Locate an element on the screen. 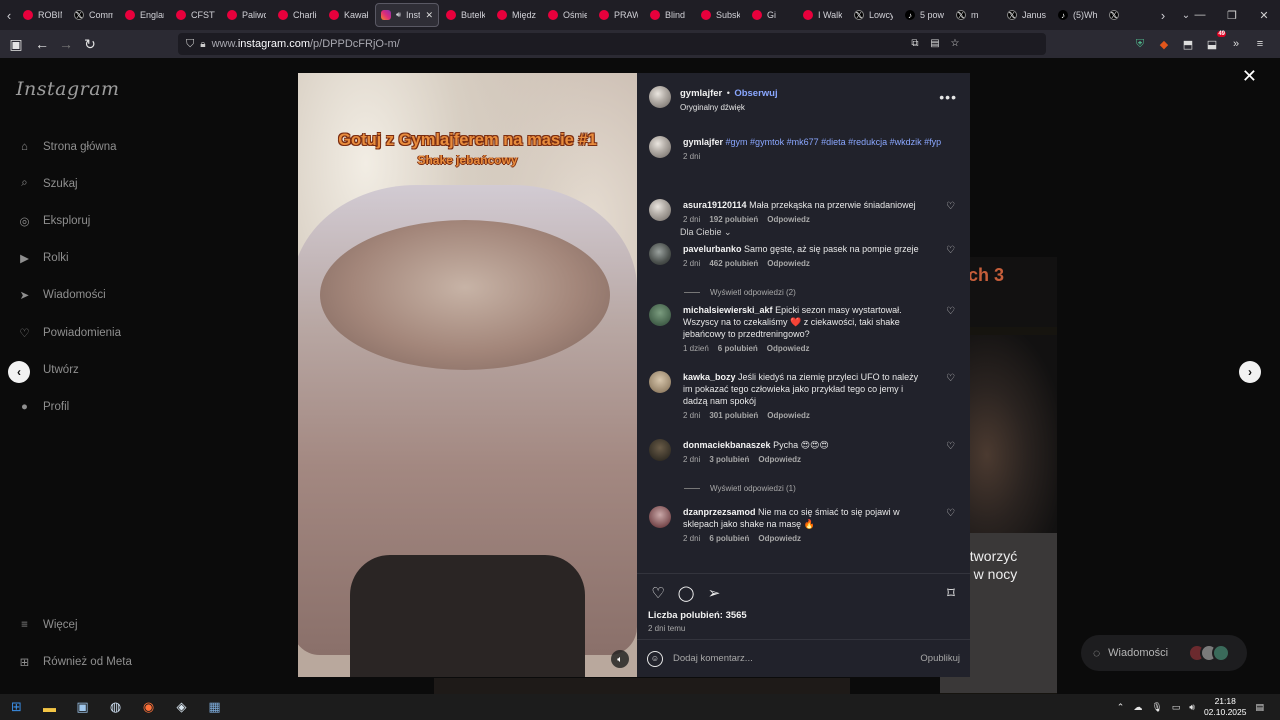 The width and height of the screenshot is (1280, 720). instagram-logo: Instagram is located at coordinates (123, 89).